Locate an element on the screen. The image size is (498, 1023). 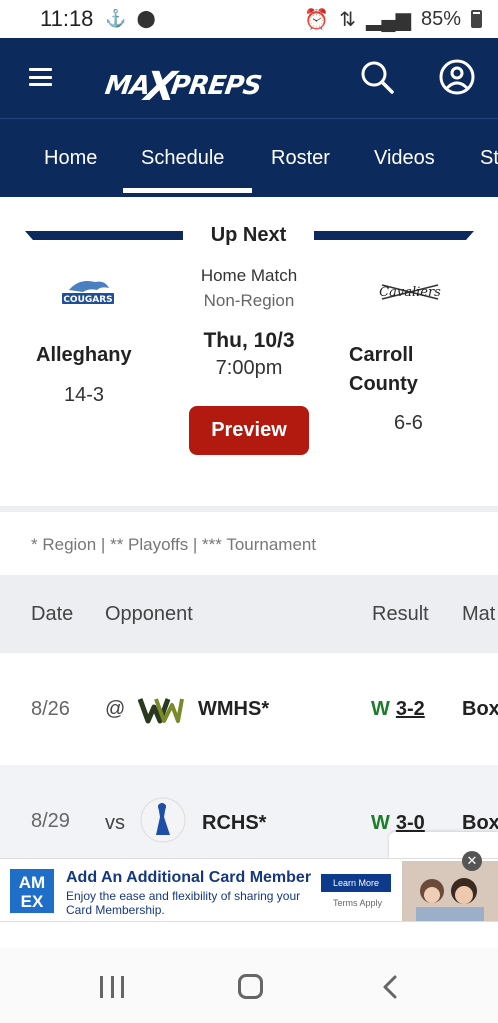
location-icon: ⬤ is located at coordinates (146, 18).